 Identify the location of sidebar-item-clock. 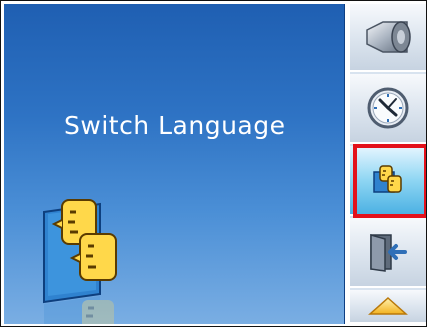
(388, 109).